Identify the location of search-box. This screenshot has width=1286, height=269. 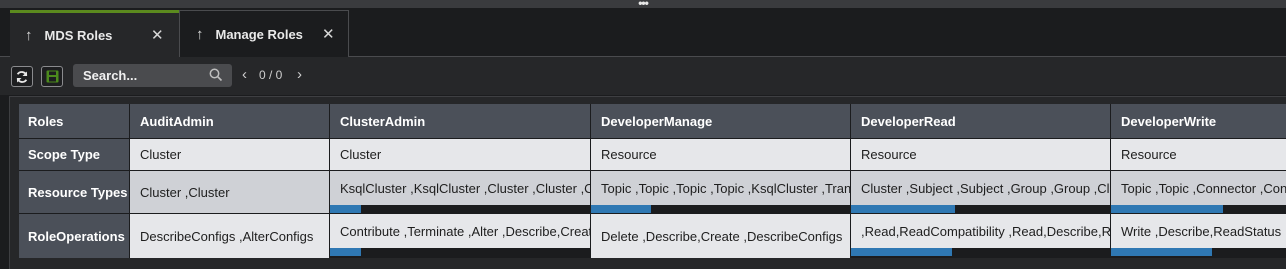
(152, 75).